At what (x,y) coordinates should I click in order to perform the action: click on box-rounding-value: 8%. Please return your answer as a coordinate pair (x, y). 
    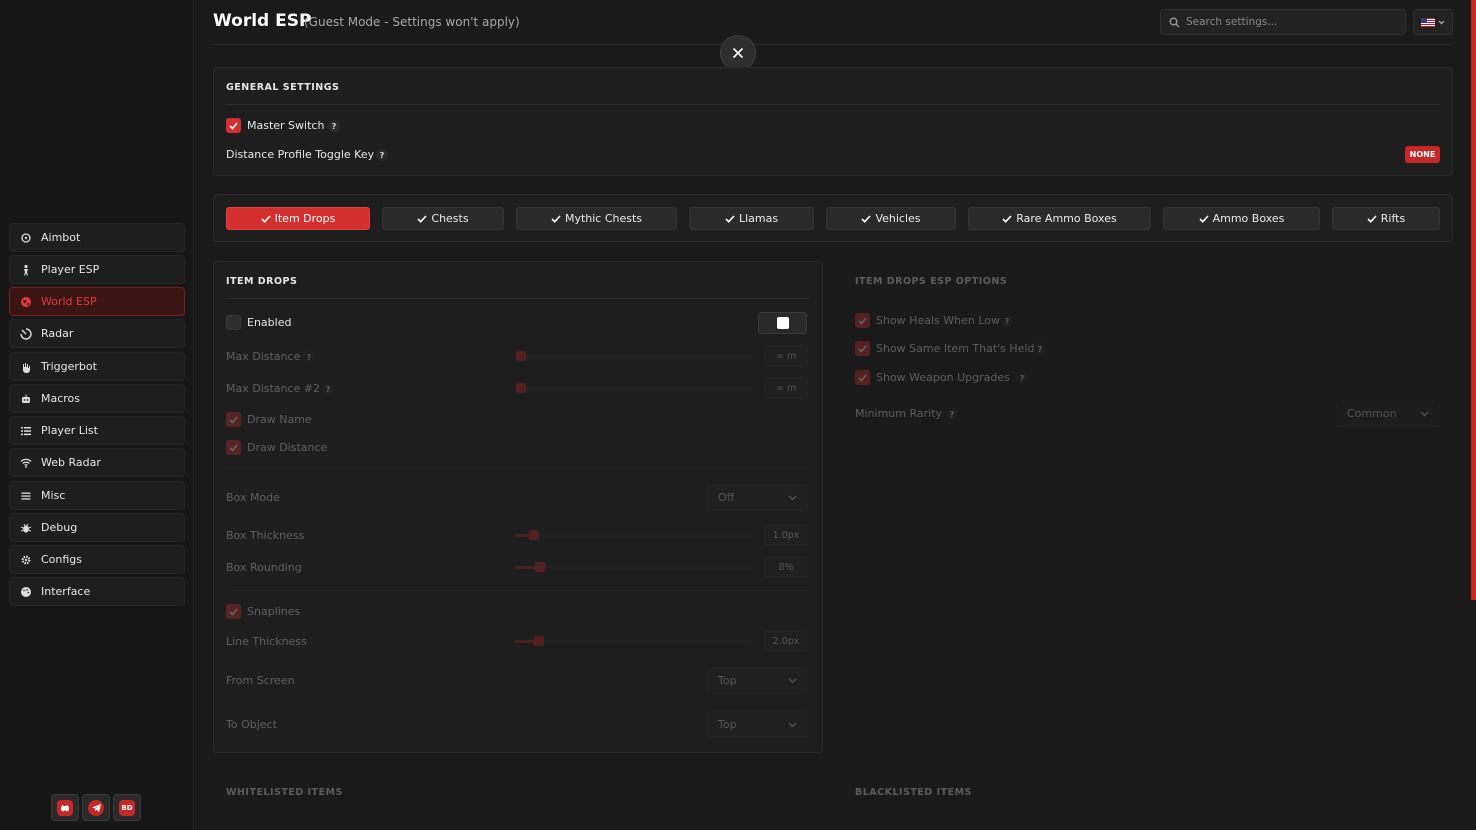
    Looking at the image, I should click on (786, 567).